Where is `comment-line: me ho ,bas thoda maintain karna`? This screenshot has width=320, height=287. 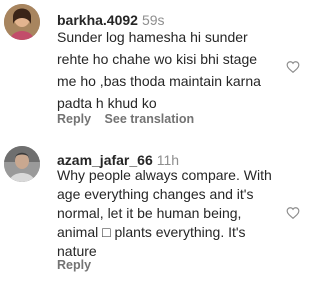
comment-line: me ho ,bas thoda maintain karna is located at coordinates (159, 81).